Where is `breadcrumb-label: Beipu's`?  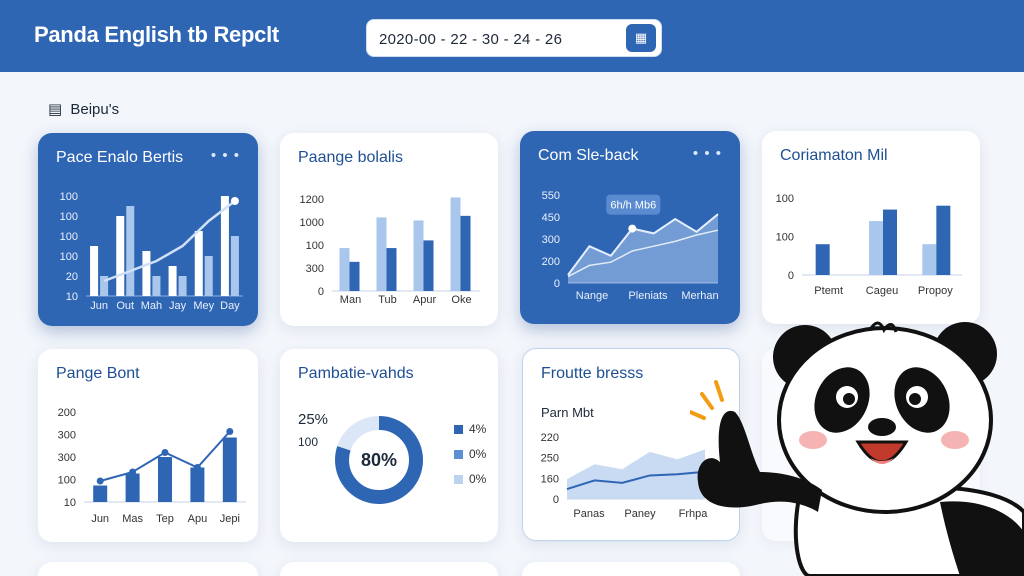
breadcrumb-label: Beipu's is located at coordinates (95, 109).